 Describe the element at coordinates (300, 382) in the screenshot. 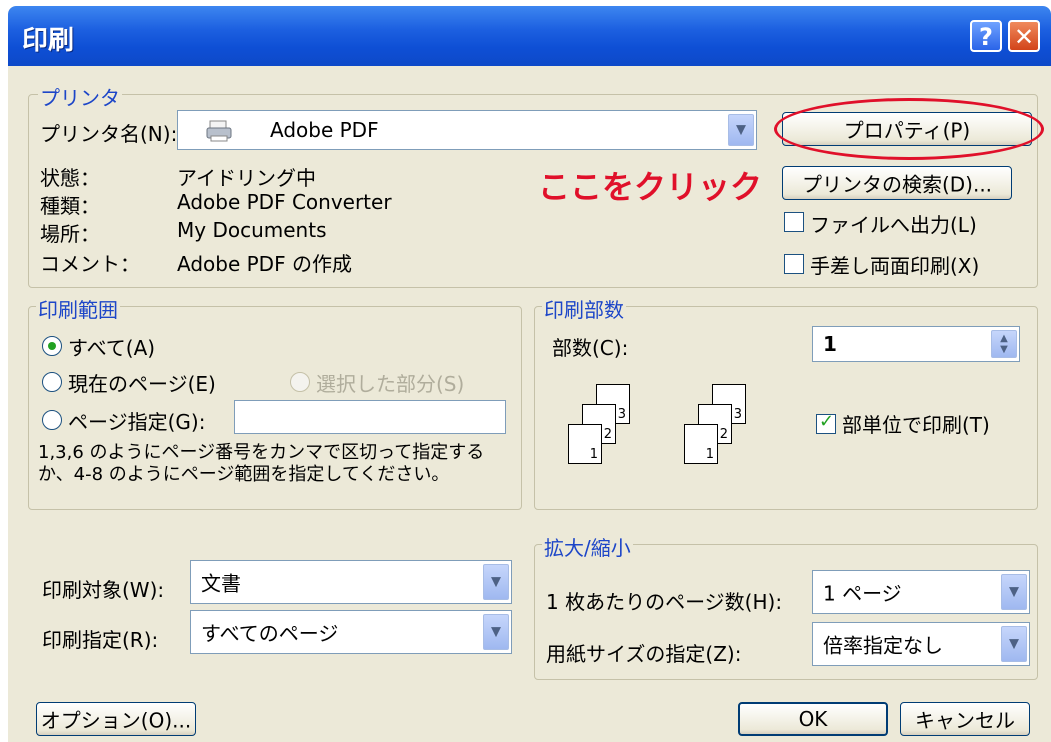

I see `range-selection-radio` at that location.